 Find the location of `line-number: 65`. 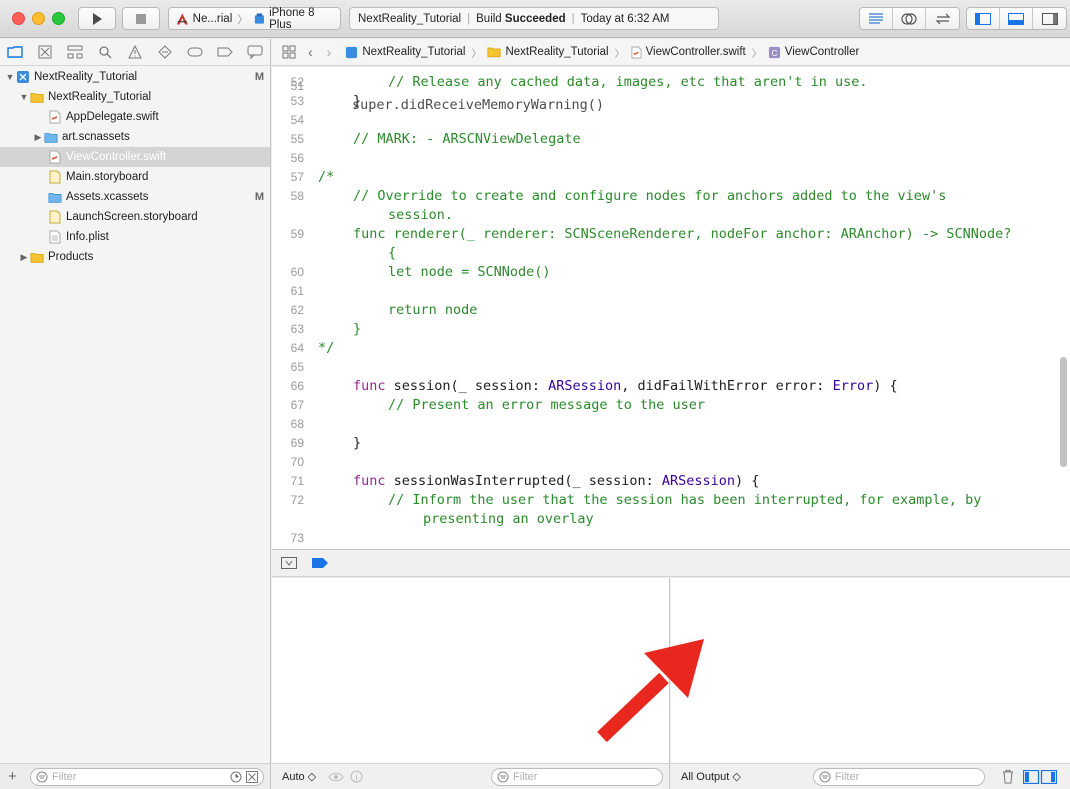

line-number: 65 is located at coordinates (297, 367).